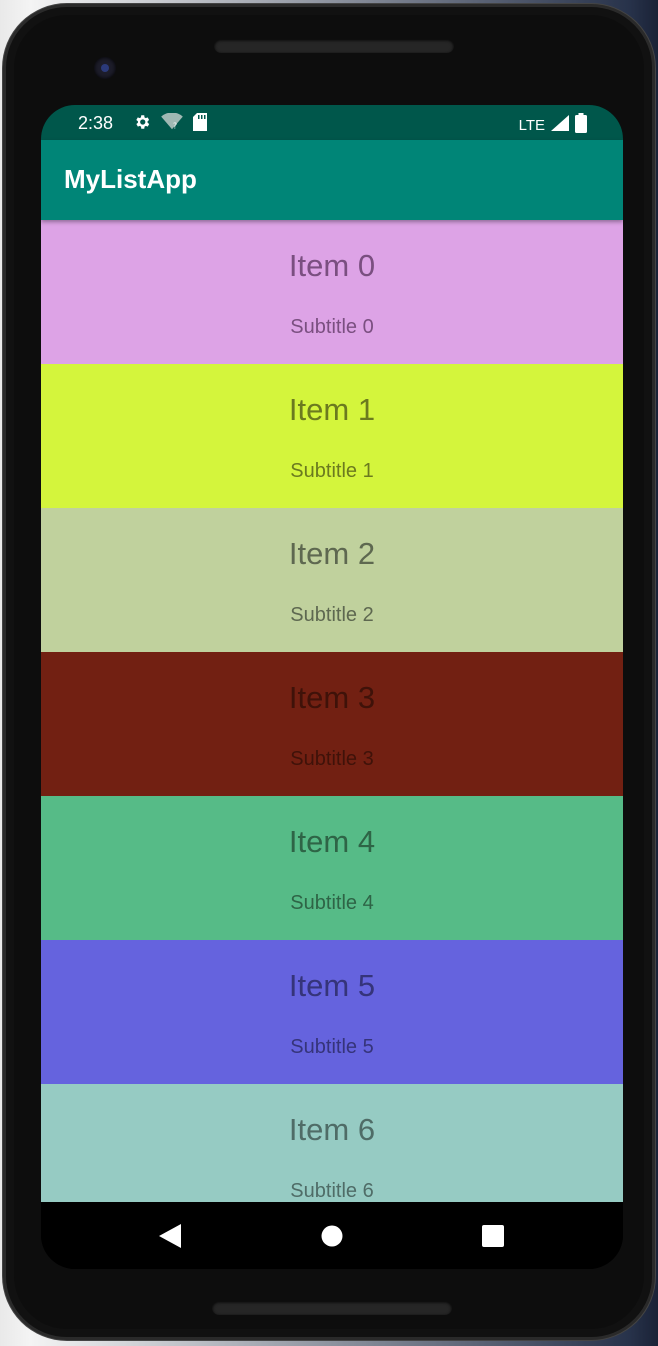 This screenshot has height=1346, width=658. What do you see at coordinates (334, 46) in the screenshot?
I see `top-speaker` at bounding box center [334, 46].